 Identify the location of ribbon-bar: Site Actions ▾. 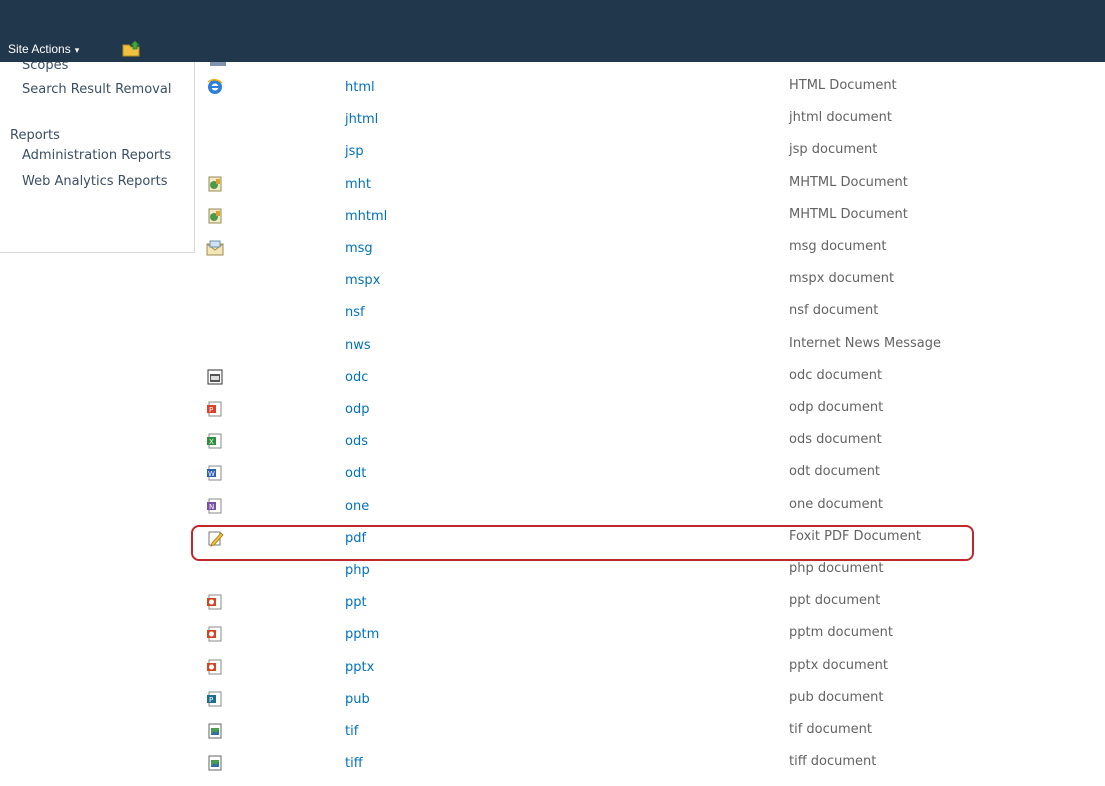
(552, 31).